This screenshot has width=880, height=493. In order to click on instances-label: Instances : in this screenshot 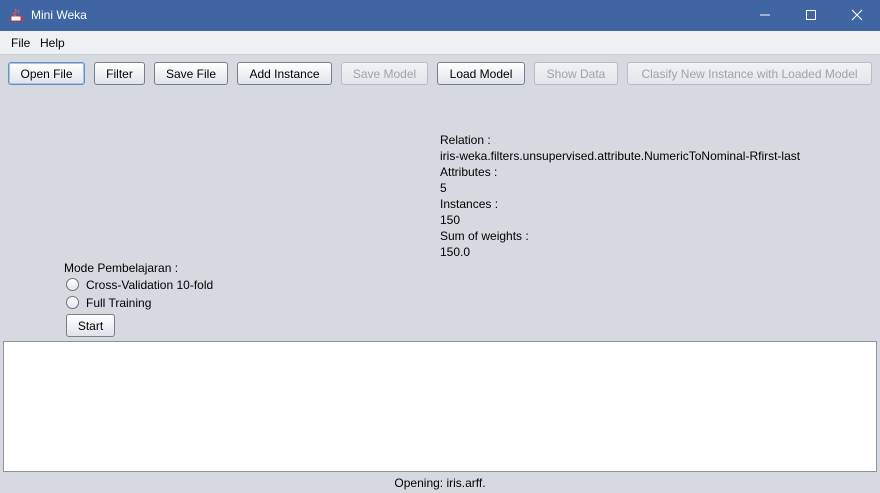, I will do `click(469, 204)`.